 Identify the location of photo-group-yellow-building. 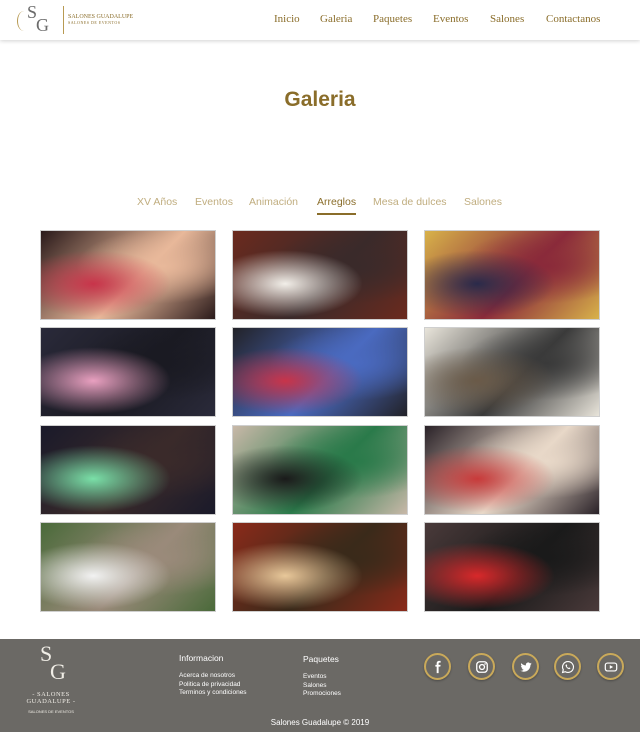
(512, 275).